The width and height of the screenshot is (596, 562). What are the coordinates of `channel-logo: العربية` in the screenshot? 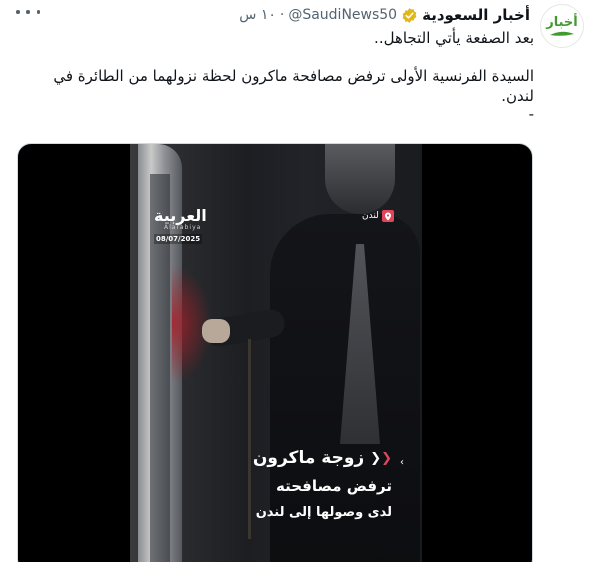 It's located at (180, 215).